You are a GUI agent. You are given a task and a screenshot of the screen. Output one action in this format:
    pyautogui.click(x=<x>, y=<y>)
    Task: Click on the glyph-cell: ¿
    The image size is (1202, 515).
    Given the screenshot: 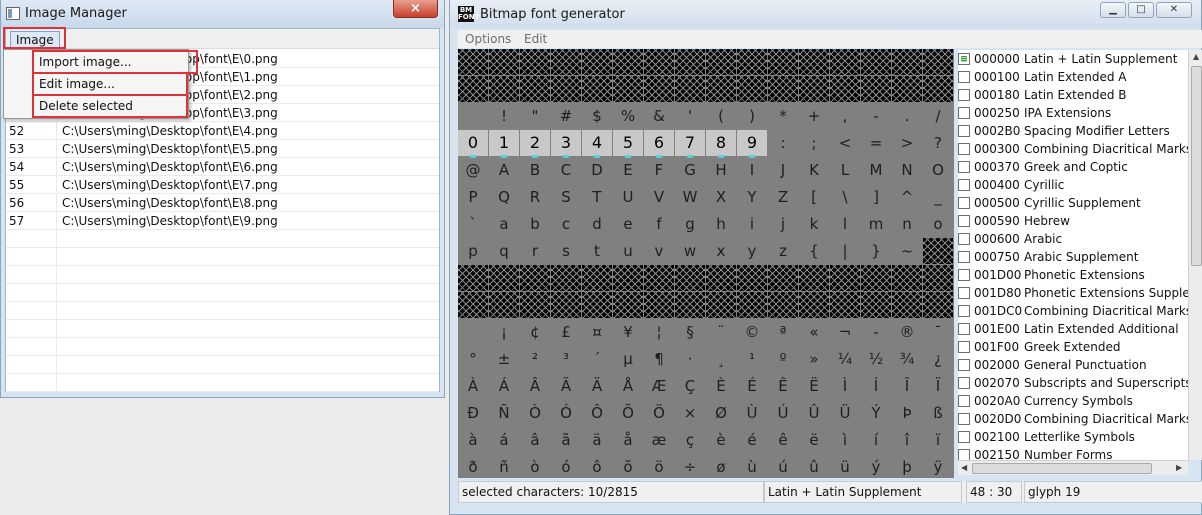 What is the action you would take?
    pyautogui.click(x=938, y=359)
    